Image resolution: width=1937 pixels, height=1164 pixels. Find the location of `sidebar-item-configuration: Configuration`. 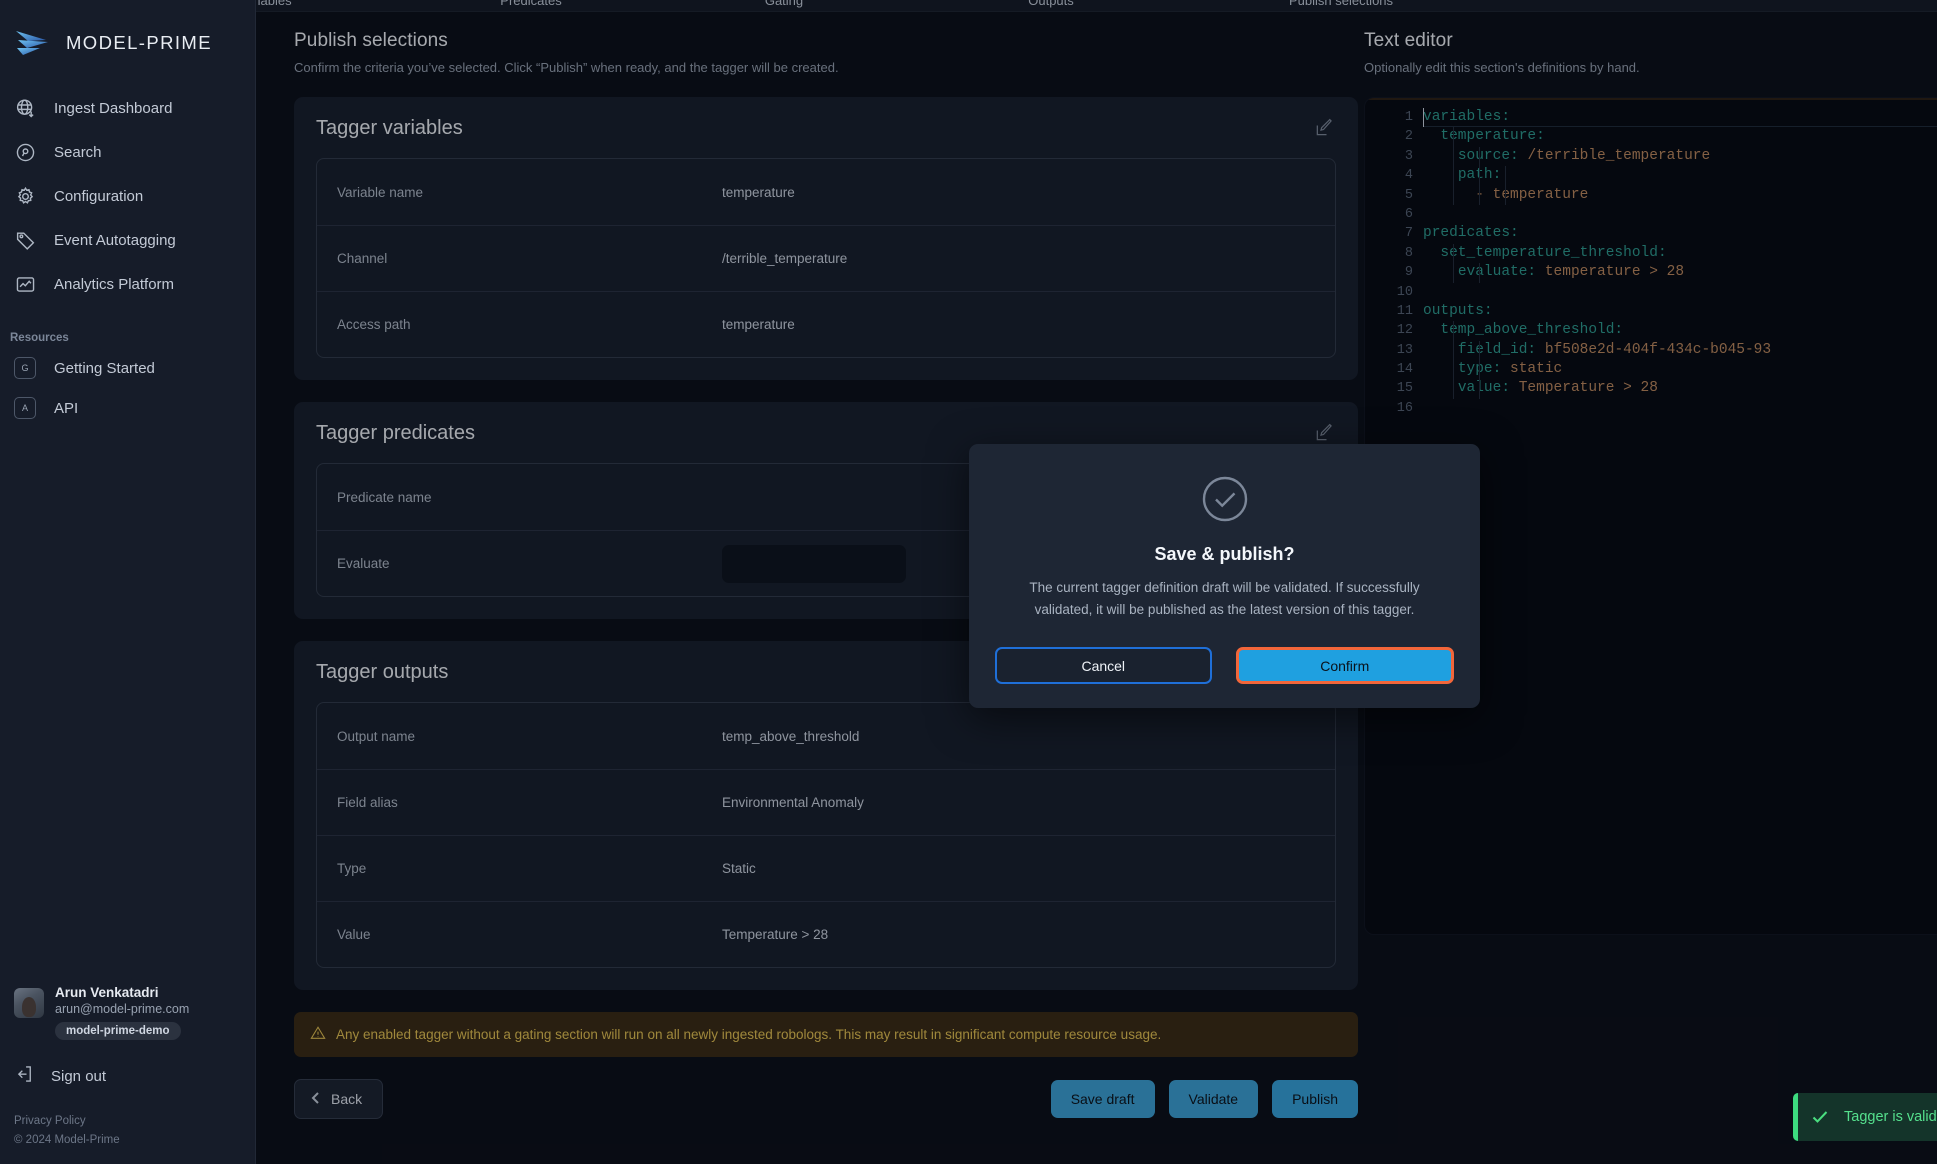

sidebar-item-configuration: Configuration is located at coordinates (127, 196).